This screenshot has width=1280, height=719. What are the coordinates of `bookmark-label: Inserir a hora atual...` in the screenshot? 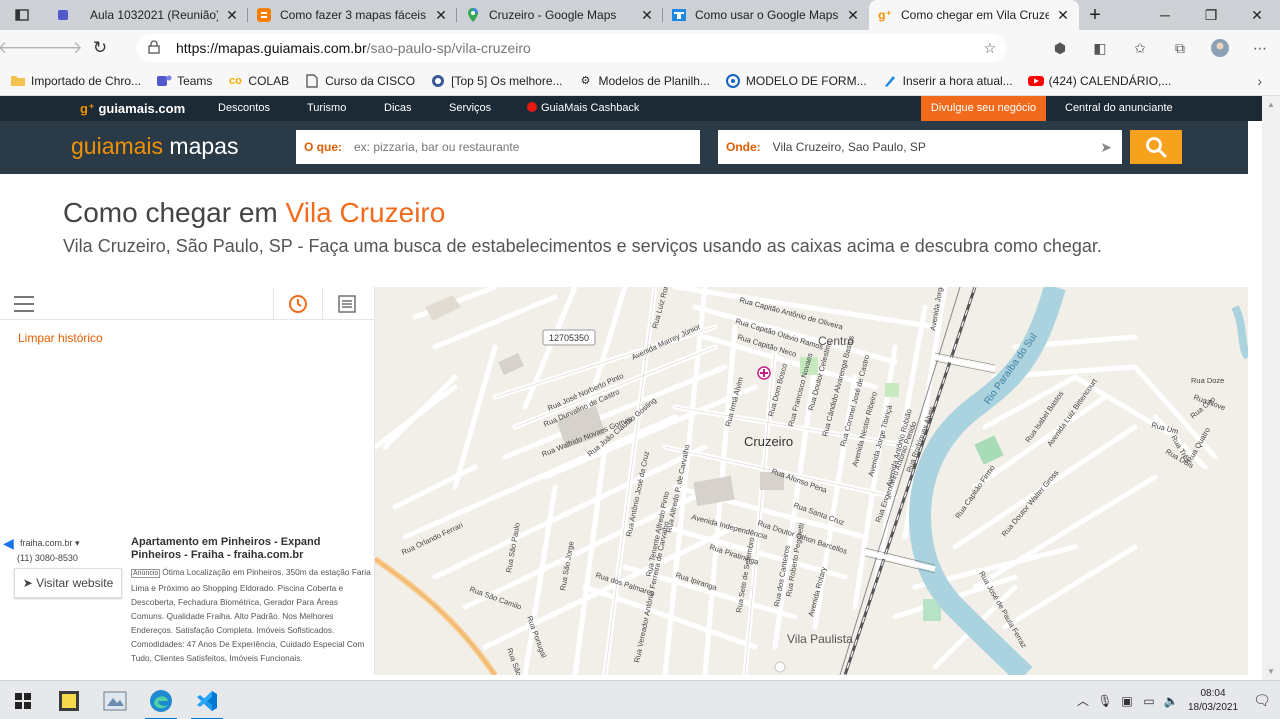 It's located at (957, 80).